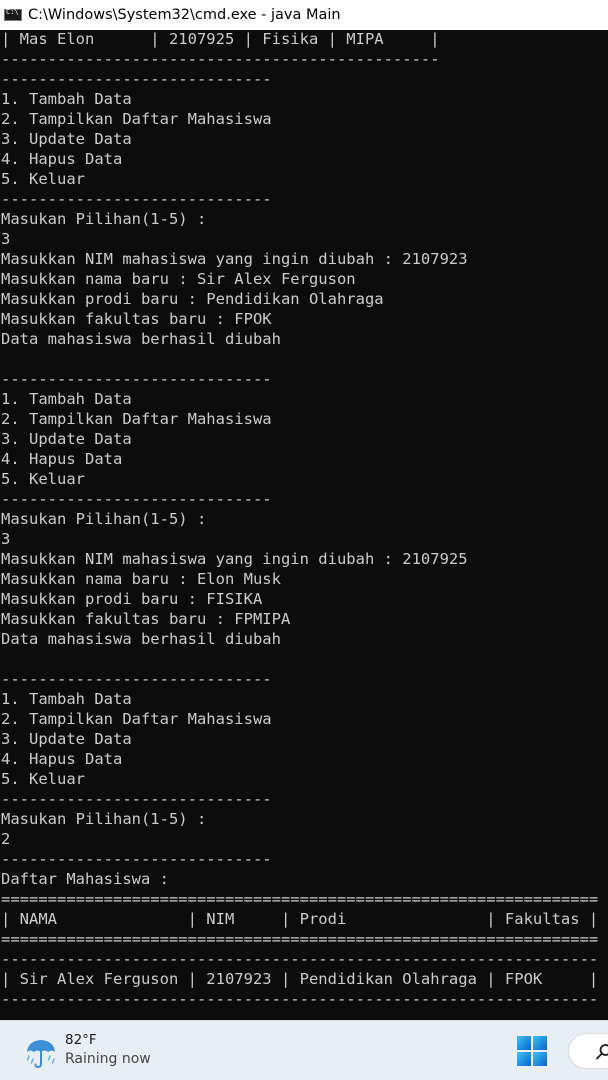 Image resolution: width=608 pixels, height=1080 pixels. What do you see at coordinates (184, 15) in the screenshot?
I see `window-title: C:\Windows\System32\cmd.exe - java Main` at bounding box center [184, 15].